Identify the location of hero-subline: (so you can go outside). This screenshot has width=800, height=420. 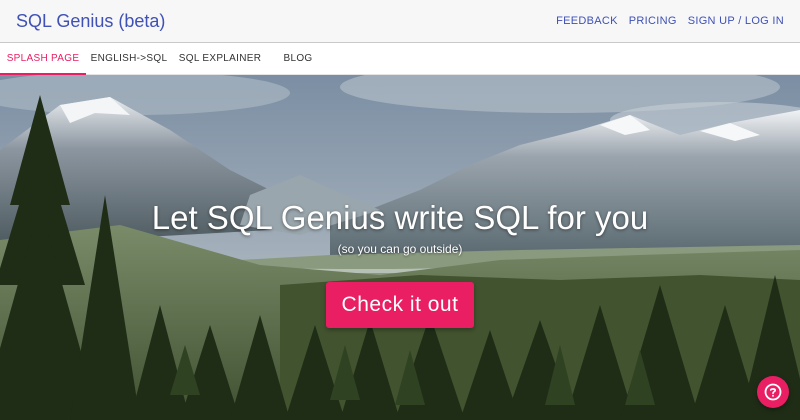
(400, 249).